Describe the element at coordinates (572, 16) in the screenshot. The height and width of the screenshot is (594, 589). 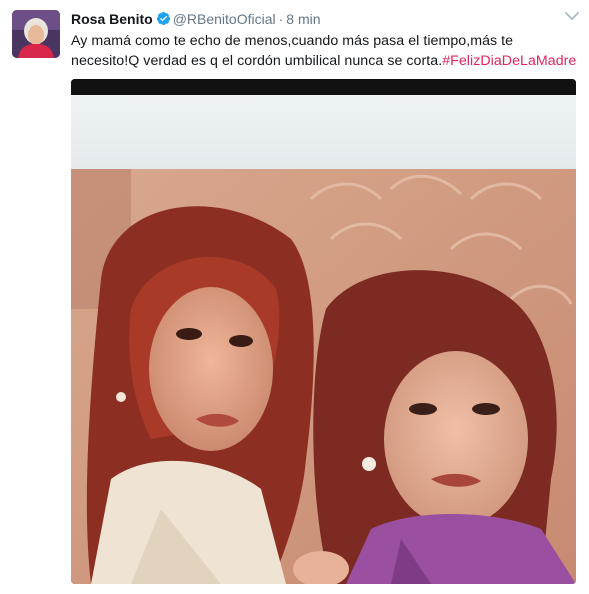
I see `chevron-down-icon` at that location.